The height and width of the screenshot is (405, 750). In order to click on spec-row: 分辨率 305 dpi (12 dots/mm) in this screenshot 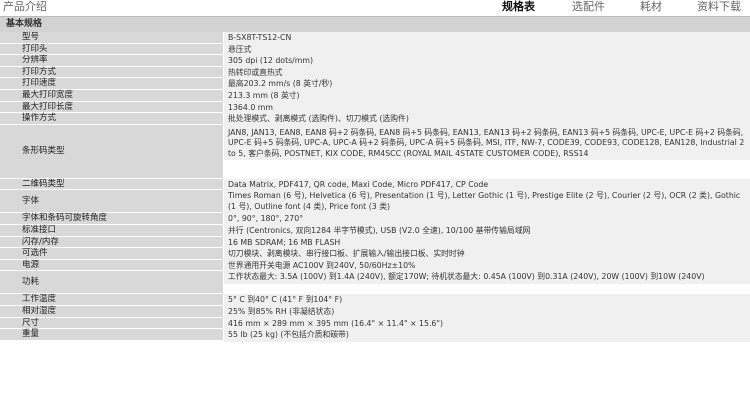, I will do `click(375, 61)`.